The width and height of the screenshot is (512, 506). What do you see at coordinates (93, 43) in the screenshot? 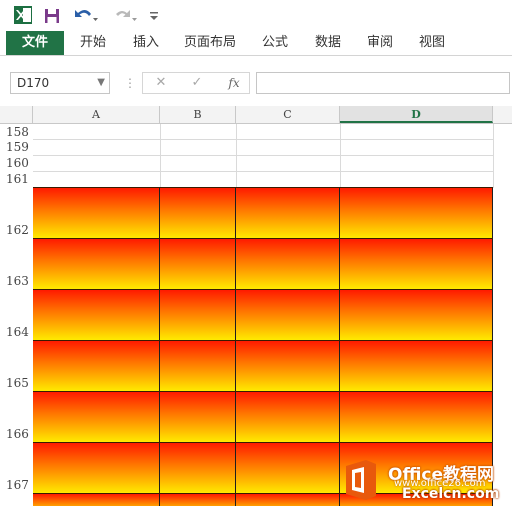
I see `tab-home: 开始` at bounding box center [93, 43].